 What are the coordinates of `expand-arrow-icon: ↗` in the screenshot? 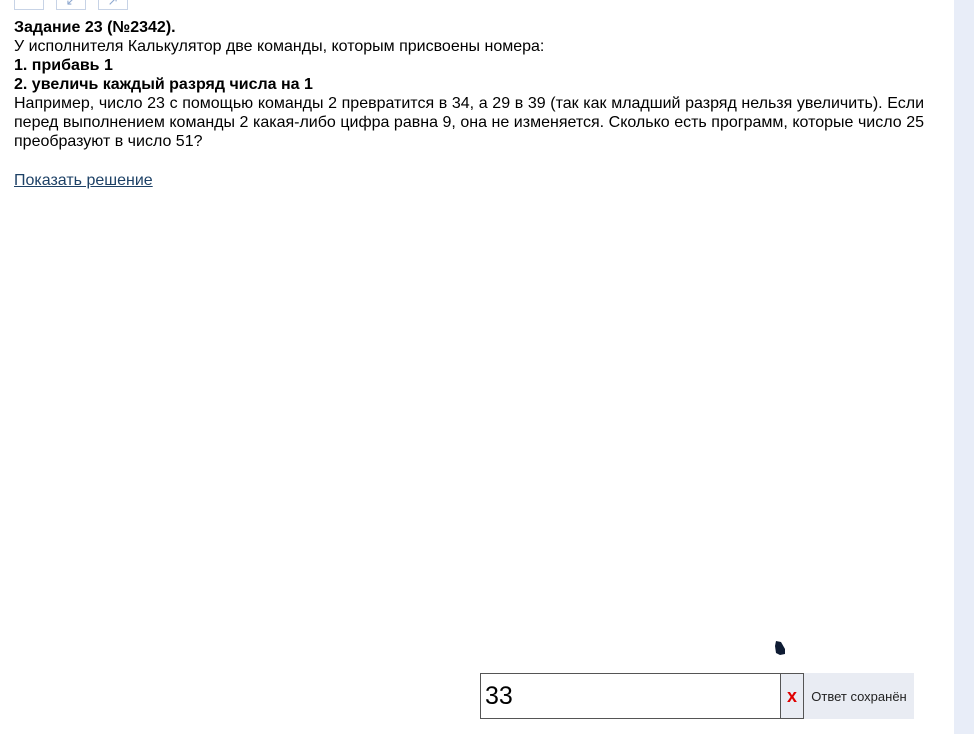 It's located at (113, 5).